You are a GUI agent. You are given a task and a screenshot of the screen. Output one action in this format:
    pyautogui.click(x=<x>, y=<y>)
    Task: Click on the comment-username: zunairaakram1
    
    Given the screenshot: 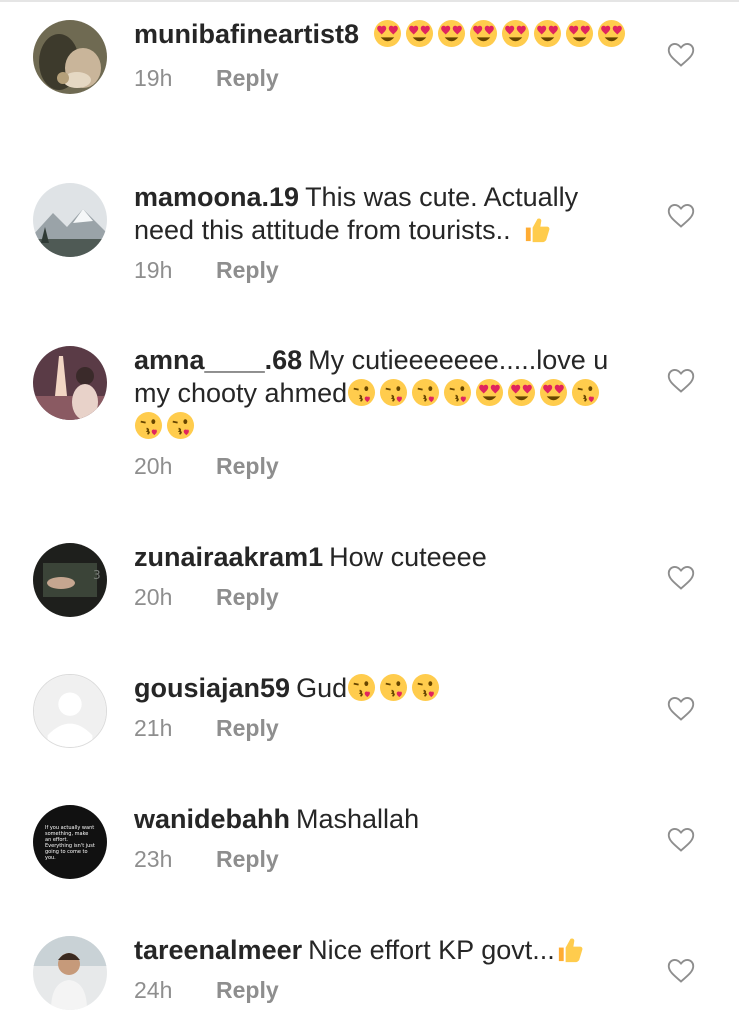 What is the action you would take?
    pyautogui.click(x=228, y=557)
    